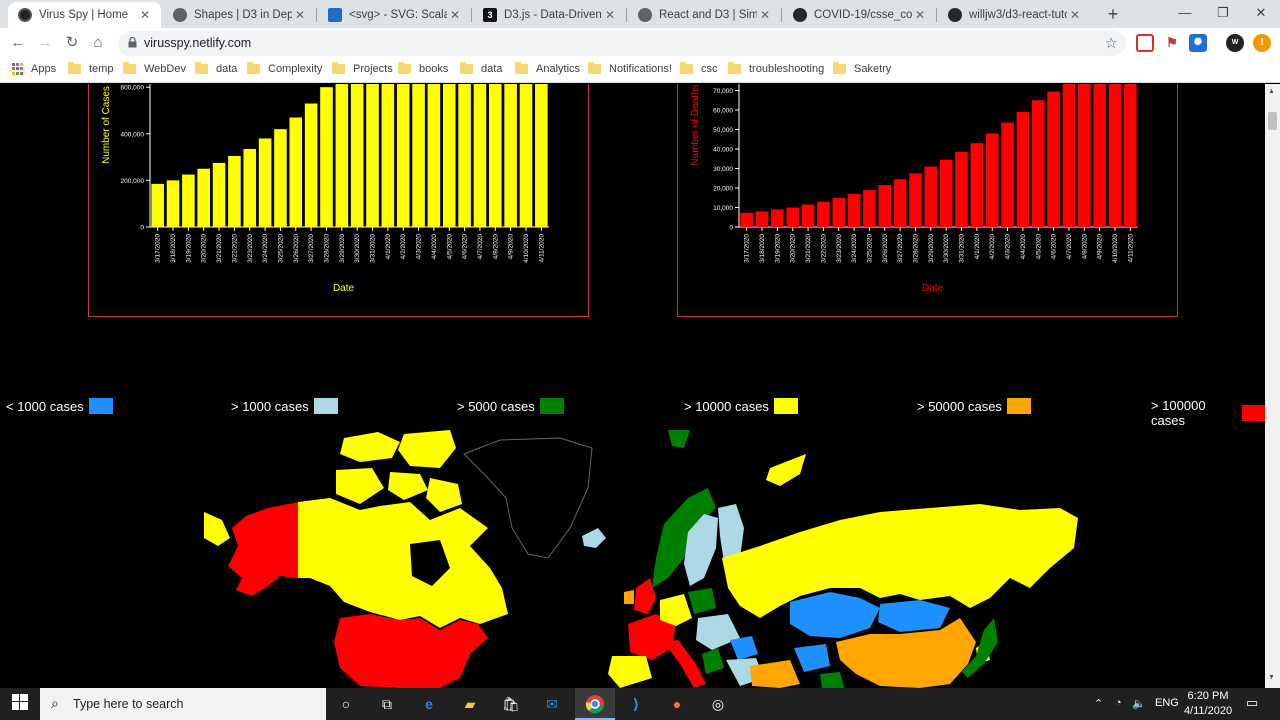 This screenshot has width=1280, height=720. I want to click on tab-svg-mdn: <svg> - SVG: Scalable ✕, so click(395, 15).